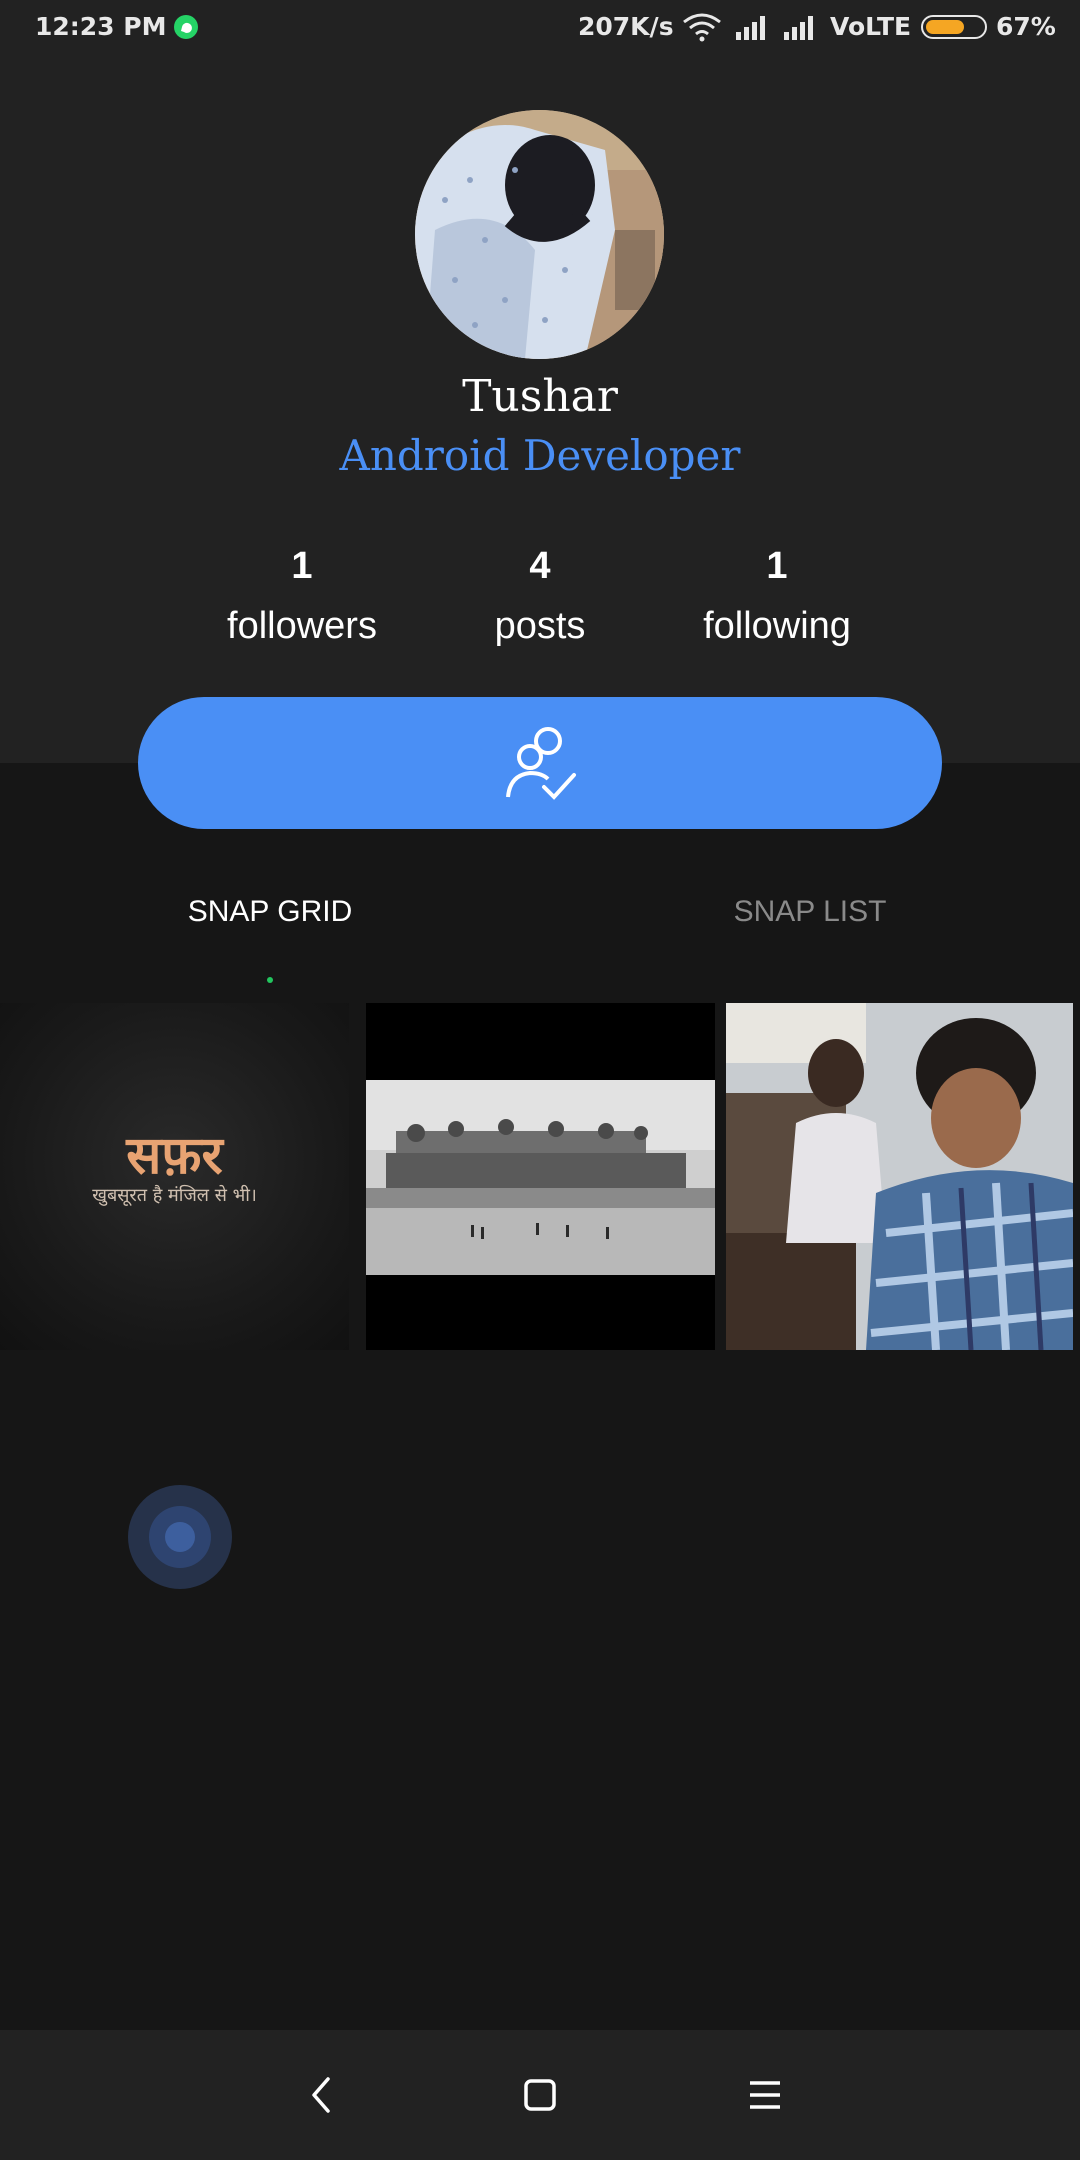  I want to click on stat-followers: 1 followers, so click(302, 596).